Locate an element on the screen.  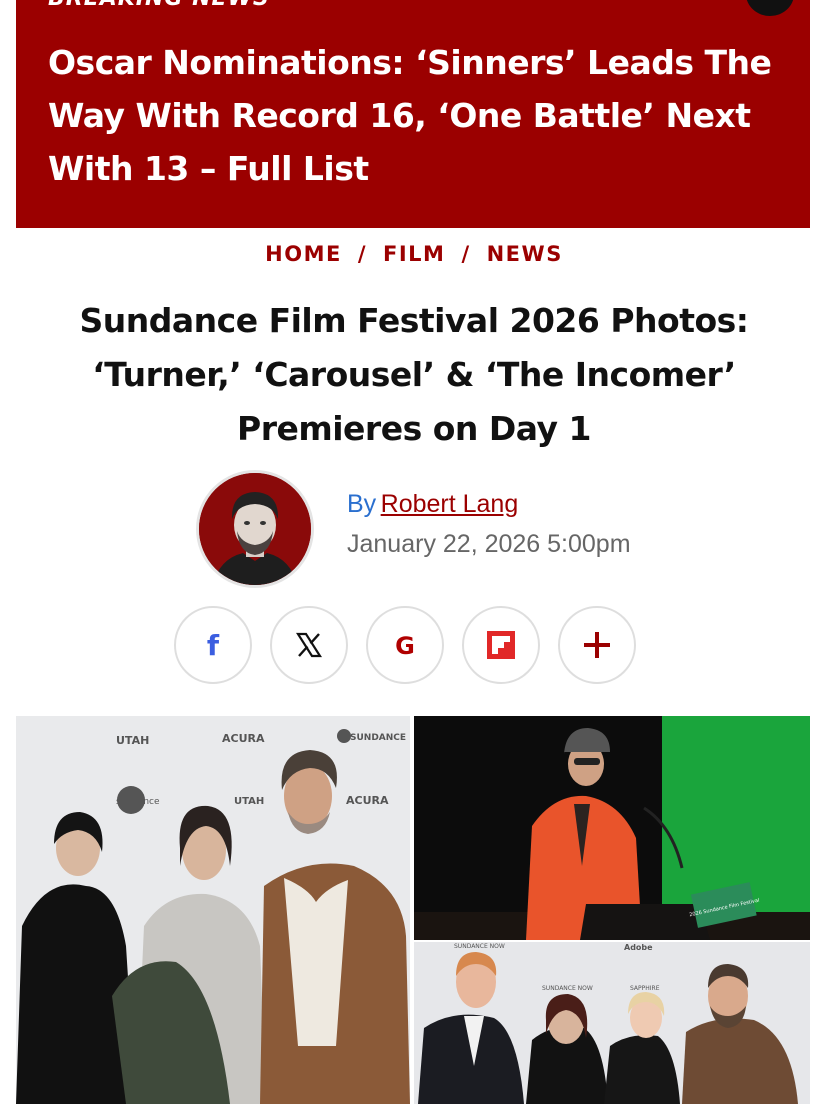
breadcrumb-home: HOME is located at coordinates (303, 254).